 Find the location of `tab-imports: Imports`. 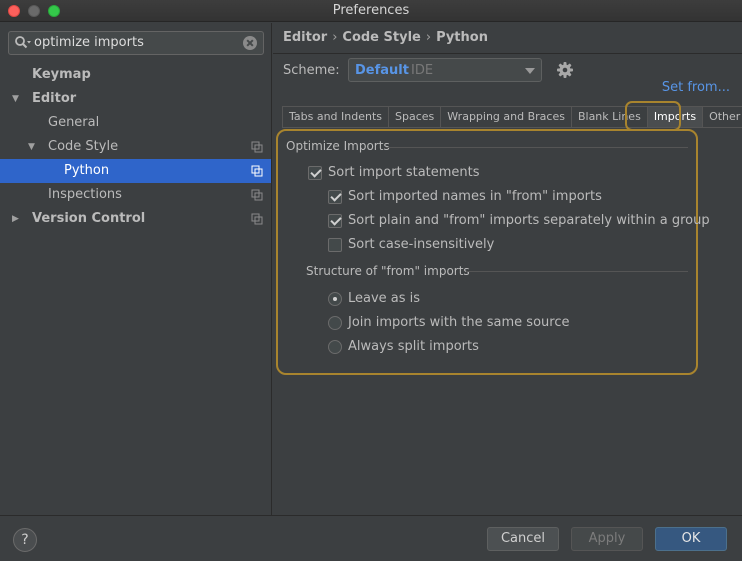

tab-imports: Imports is located at coordinates (674, 117).